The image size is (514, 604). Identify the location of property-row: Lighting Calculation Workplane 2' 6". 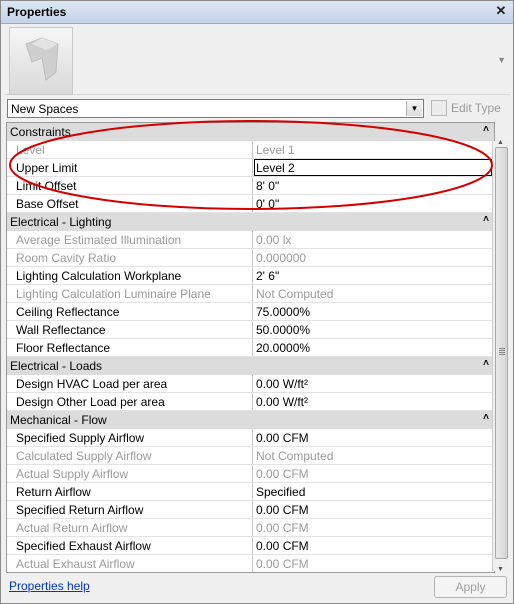
(250, 276).